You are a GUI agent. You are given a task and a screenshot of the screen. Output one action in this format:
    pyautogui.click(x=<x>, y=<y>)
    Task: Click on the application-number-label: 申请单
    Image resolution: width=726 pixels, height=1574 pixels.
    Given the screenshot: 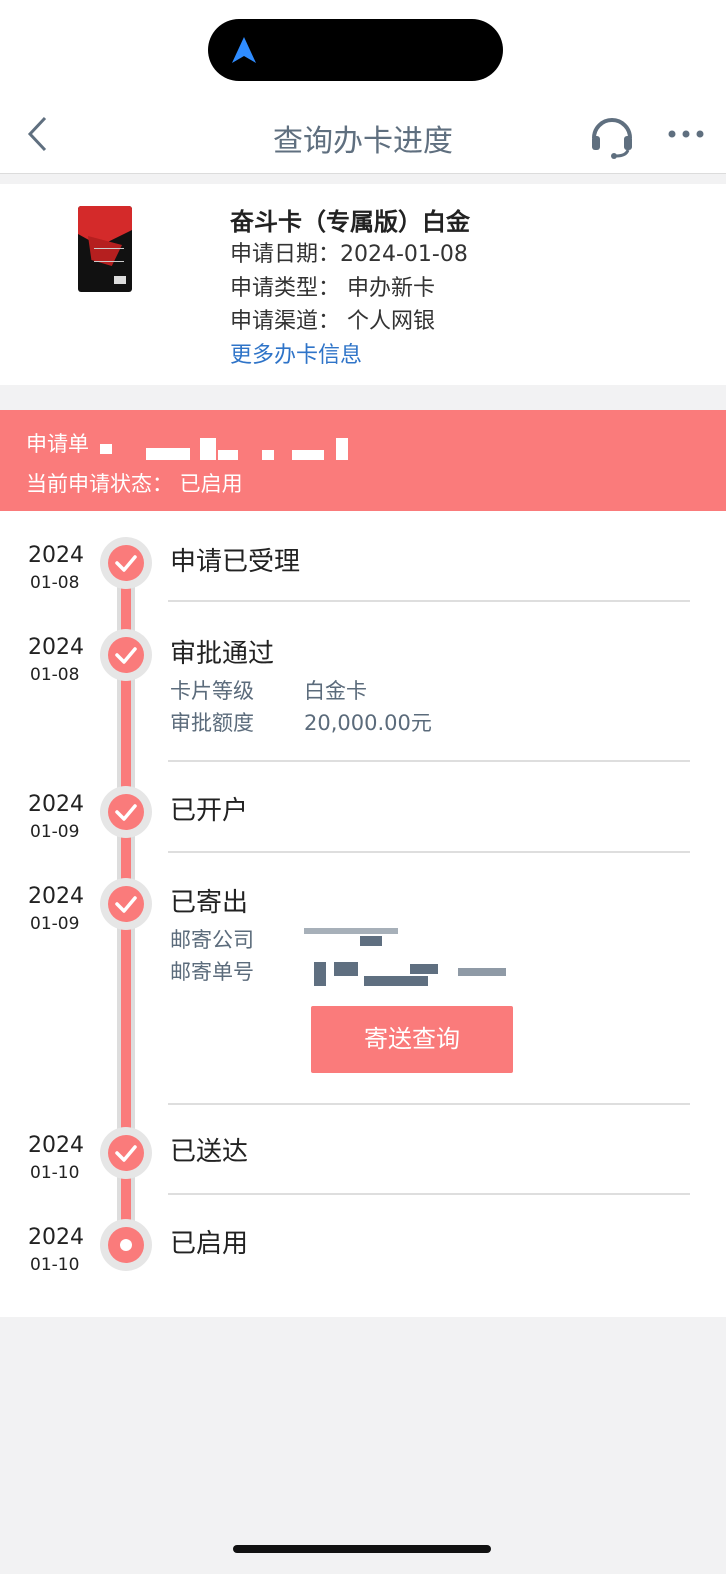 What is the action you would take?
    pyautogui.click(x=57, y=444)
    